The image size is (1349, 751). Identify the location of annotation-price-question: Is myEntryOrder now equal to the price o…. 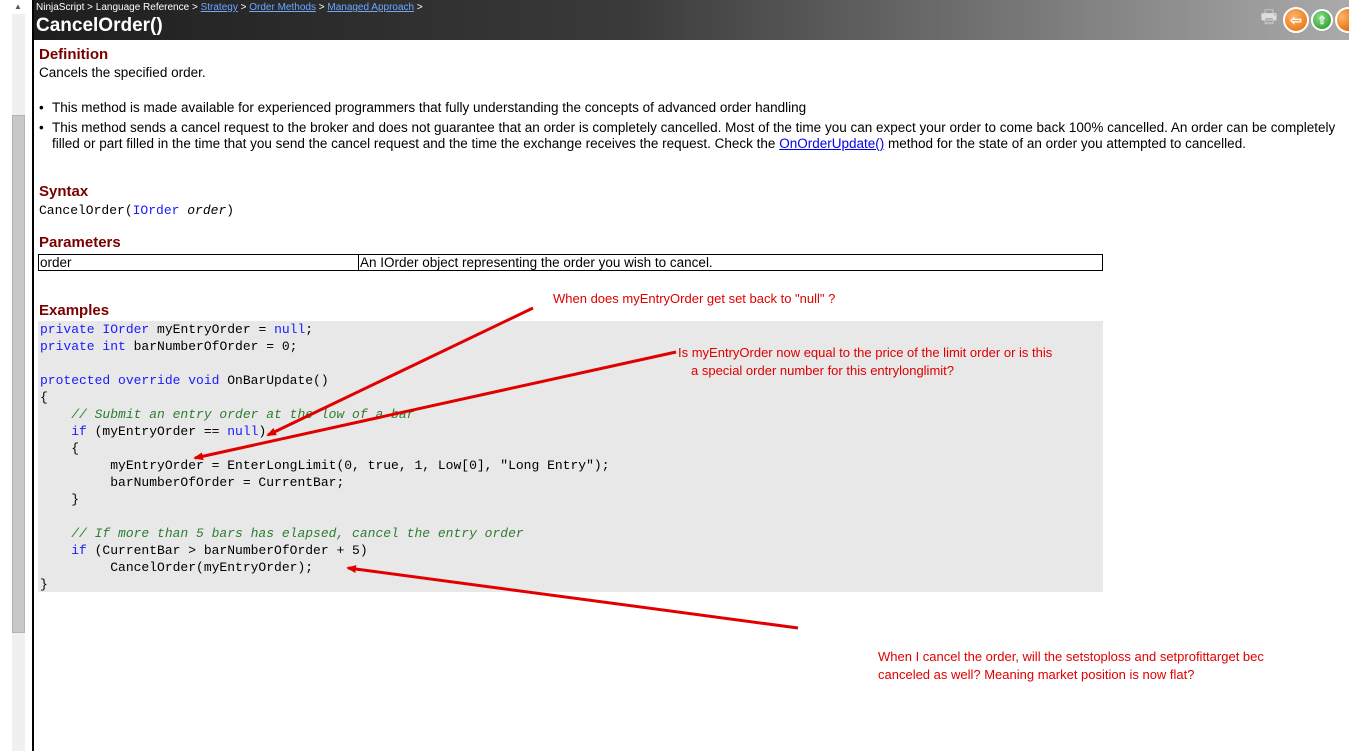
(865, 361).